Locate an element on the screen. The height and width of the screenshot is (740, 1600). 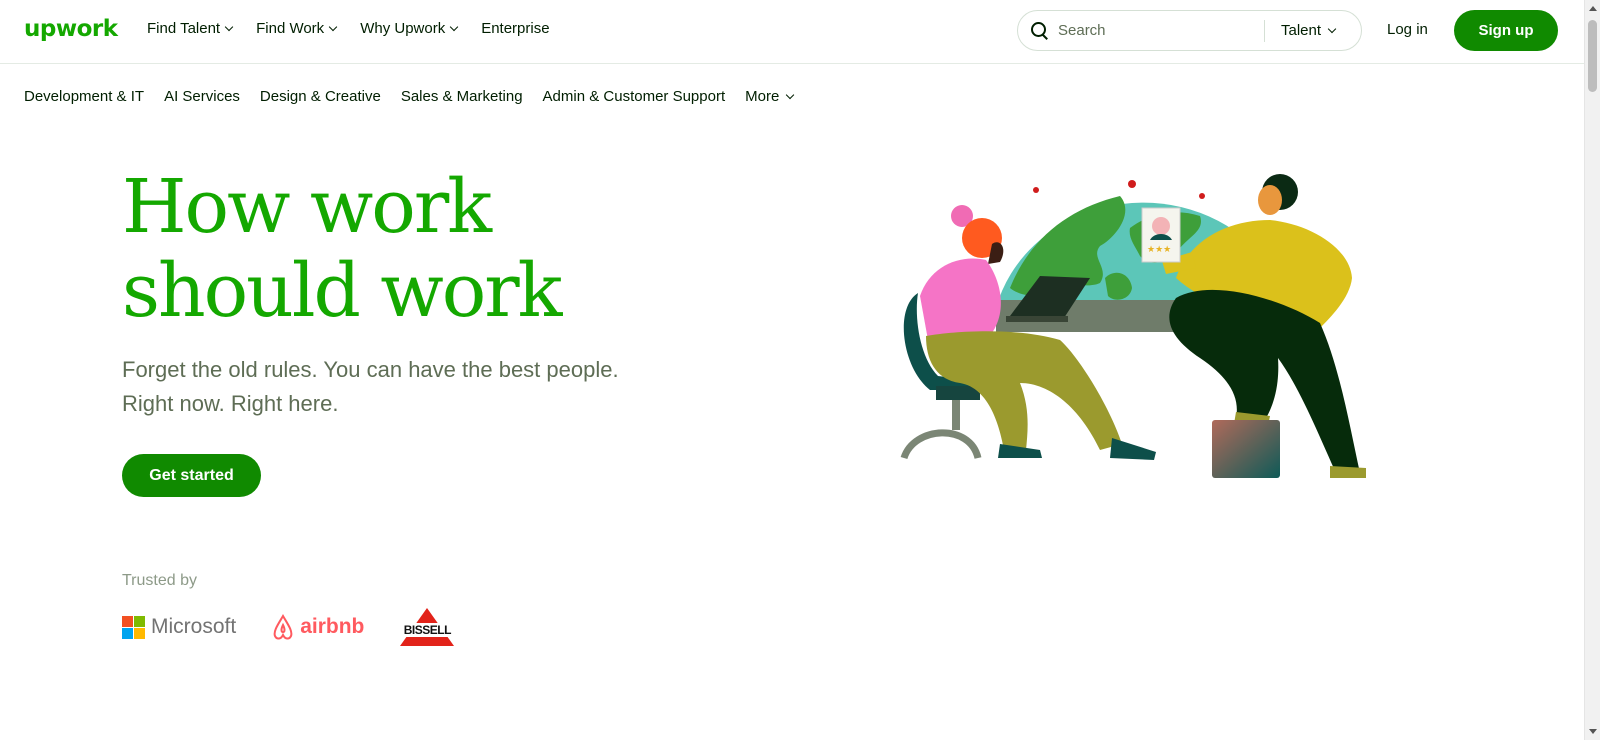
category-development-it: Development & IT is located at coordinates (84, 96).